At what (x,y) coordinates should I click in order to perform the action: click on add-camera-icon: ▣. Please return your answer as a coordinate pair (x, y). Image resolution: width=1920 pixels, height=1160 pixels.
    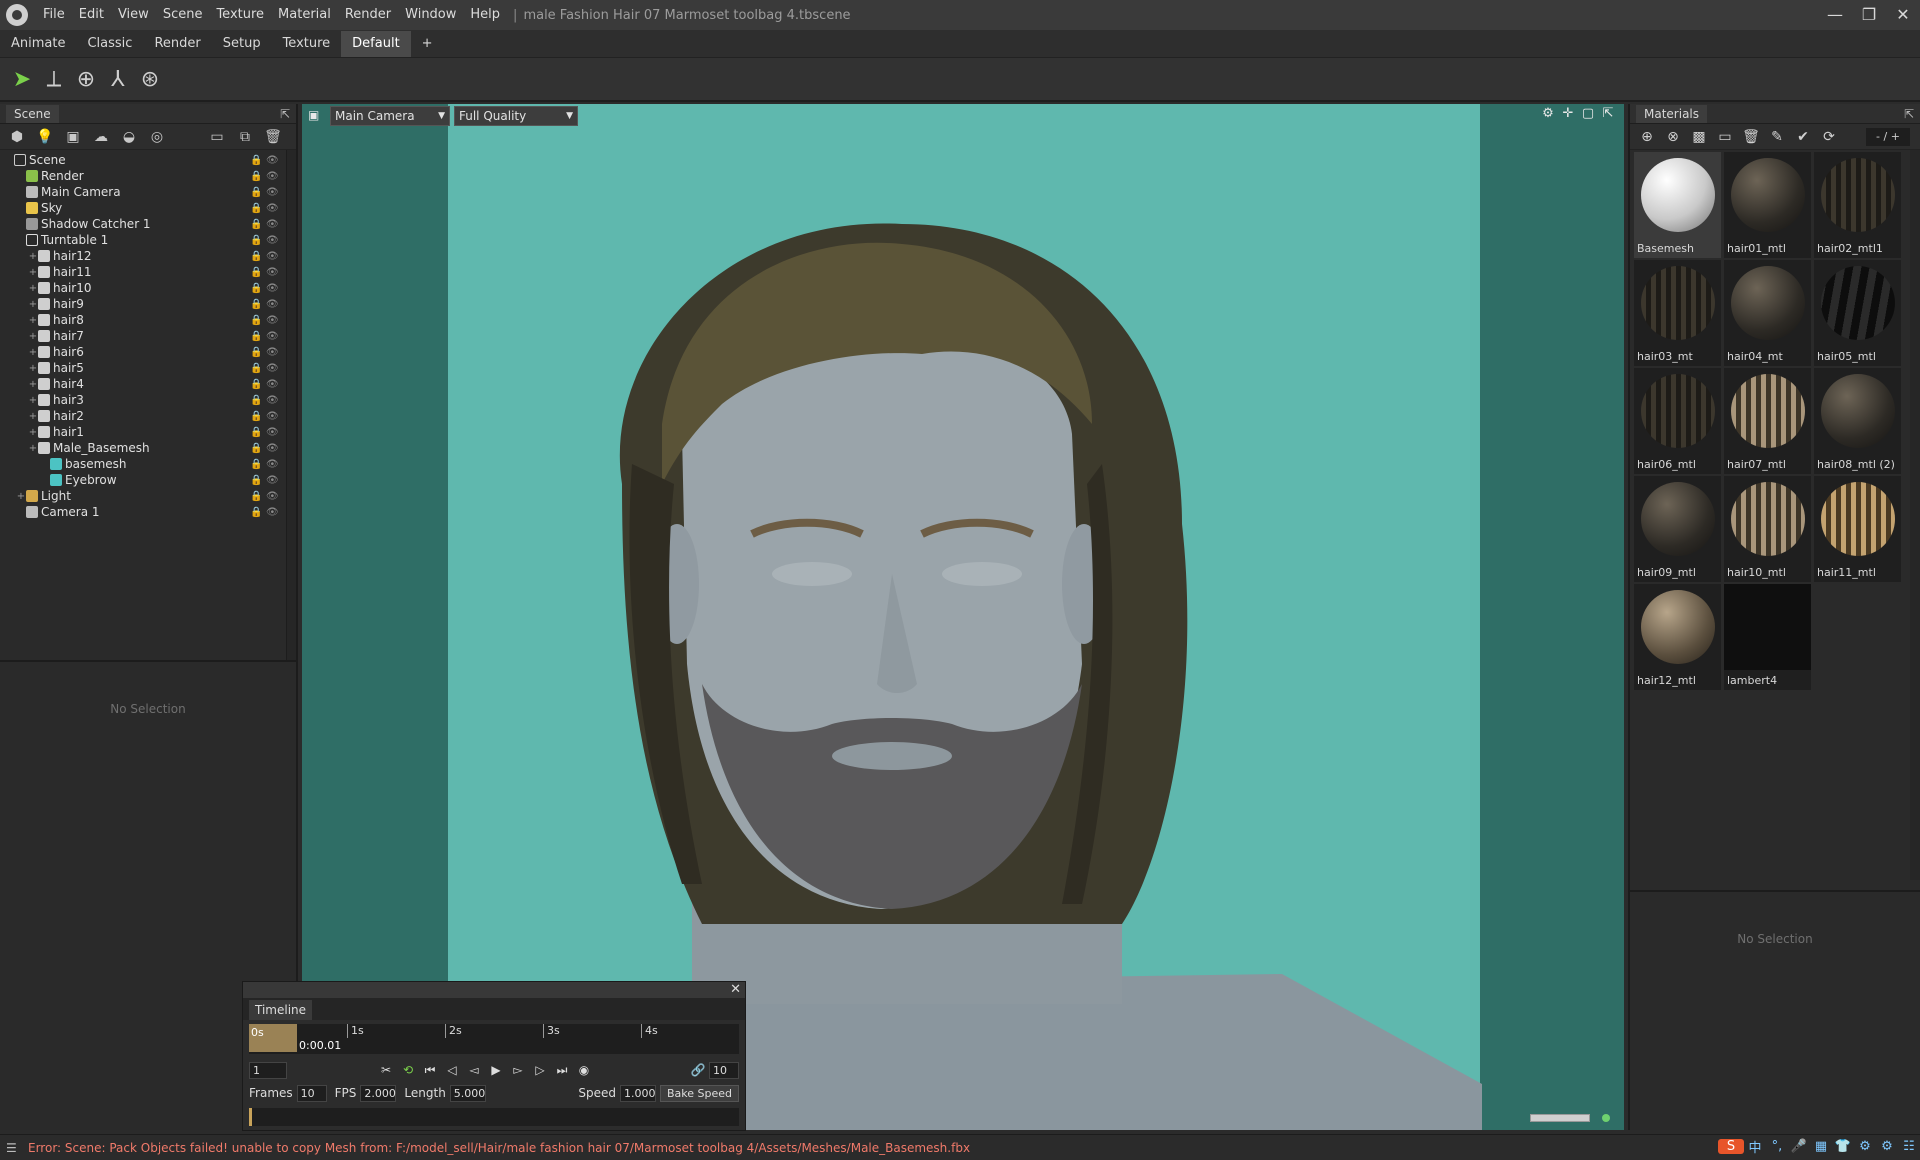
    Looking at the image, I should click on (73, 137).